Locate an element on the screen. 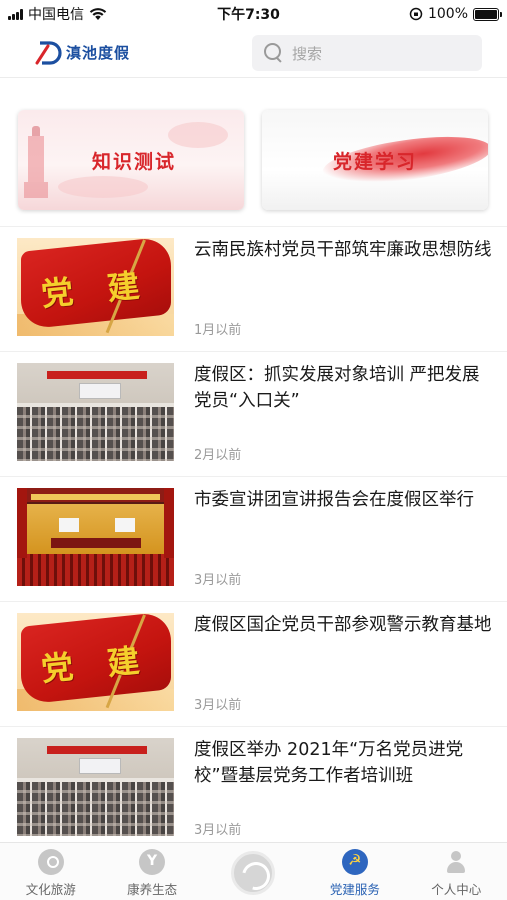  tab-party-service: 党建服务 is located at coordinates (354, 871).